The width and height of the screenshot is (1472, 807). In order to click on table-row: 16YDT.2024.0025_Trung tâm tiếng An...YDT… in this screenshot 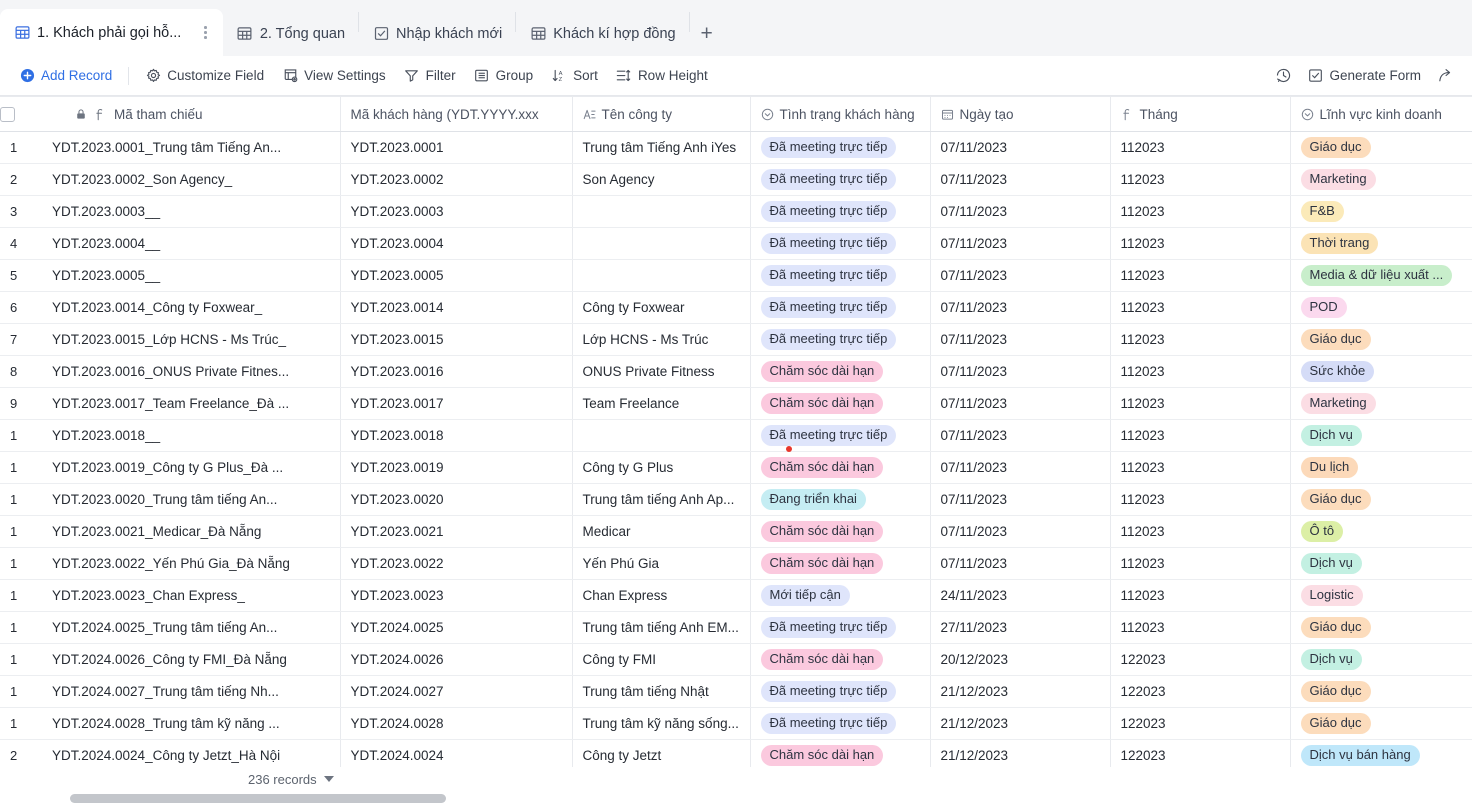, I will do `click(736, 627)`.